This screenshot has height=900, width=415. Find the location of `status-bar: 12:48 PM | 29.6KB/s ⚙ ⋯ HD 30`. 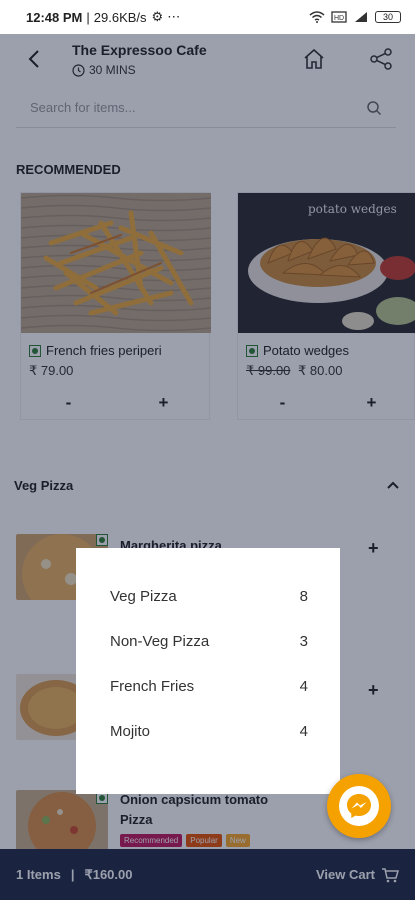

status-bar: 12:48 PM | 29.6KB/s ⚙ ⋯ HD 30 is located at coordinates (207, 17).